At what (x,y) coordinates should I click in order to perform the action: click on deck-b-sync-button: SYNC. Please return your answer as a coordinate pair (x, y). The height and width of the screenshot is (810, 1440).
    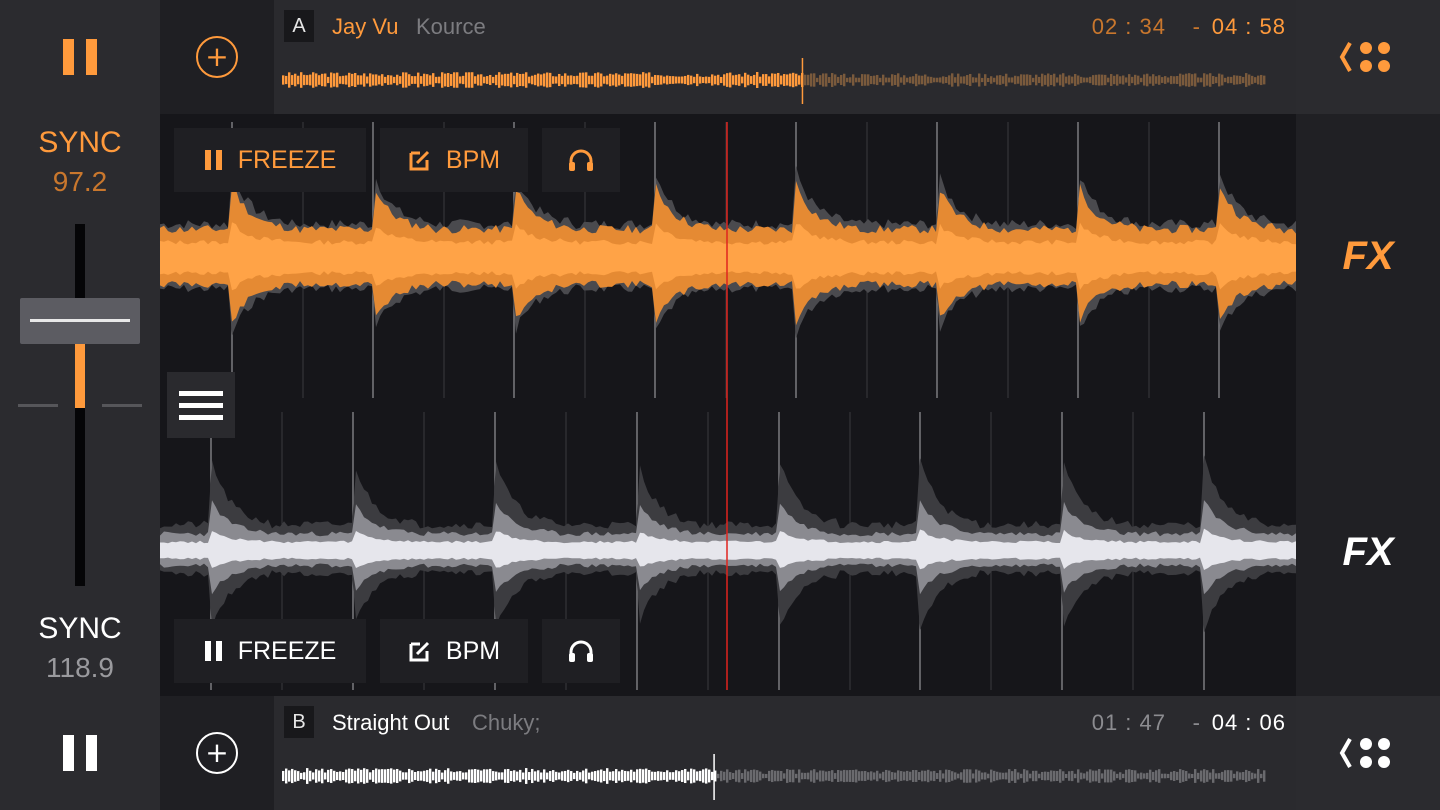
    Looking at the image, I should click on (80, 629).